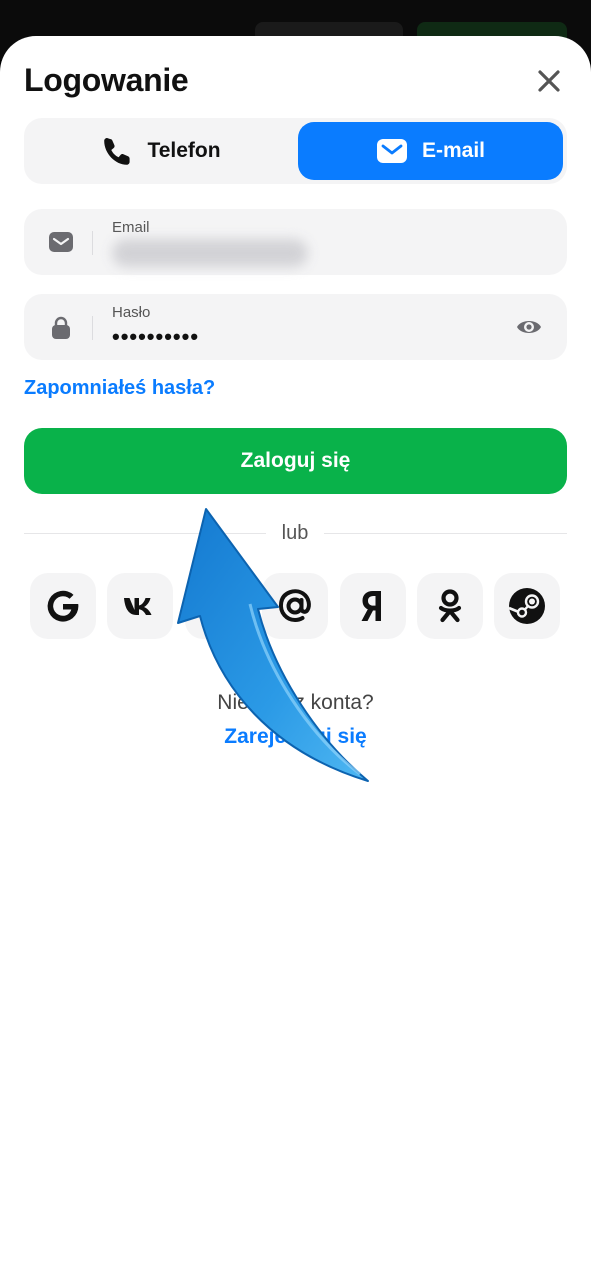  I want to click on annotation-arrow-icon, so click(273, 645).